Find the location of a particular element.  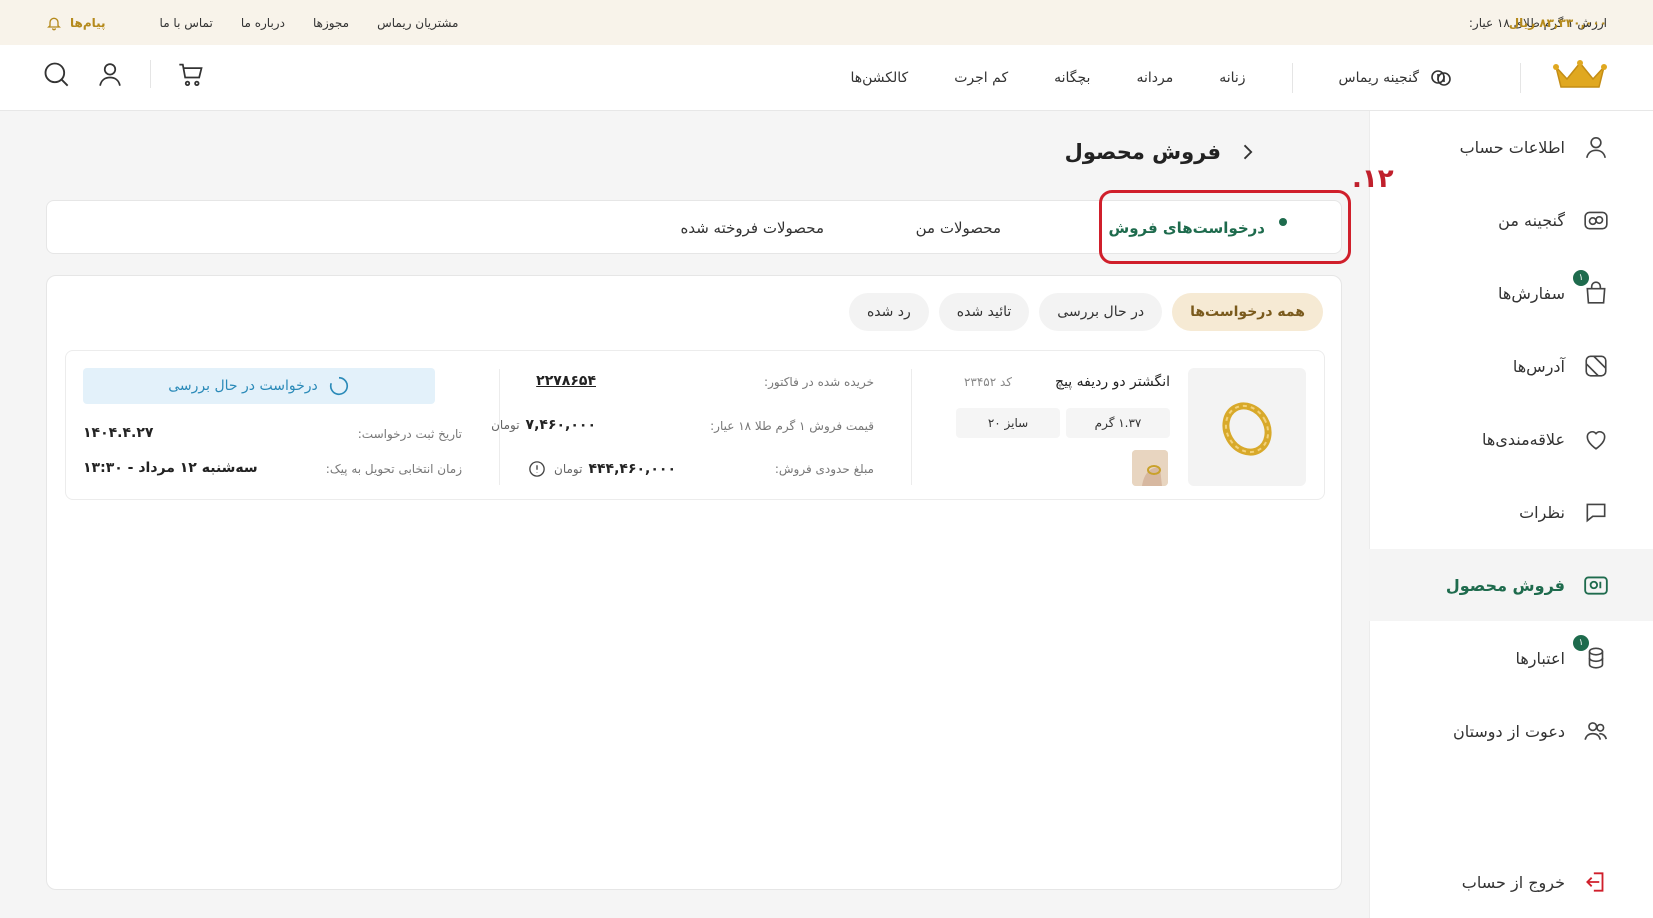

messages-button: پیام‌ها is located at coordinates (76, 23).